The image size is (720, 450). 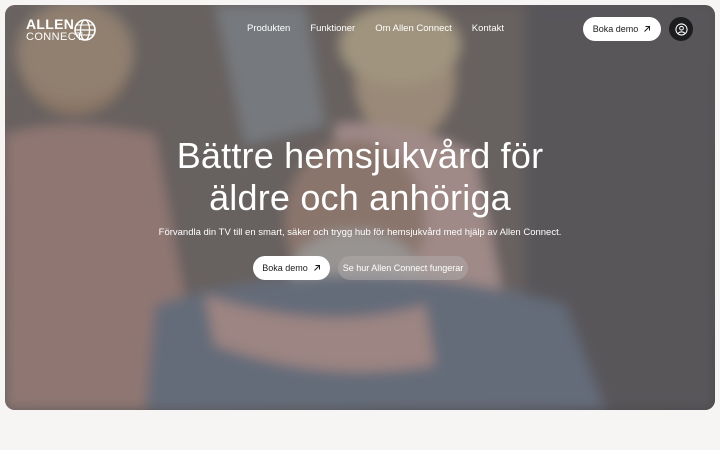 I want to click on user-circle-icon, so click(x=681, y=29).